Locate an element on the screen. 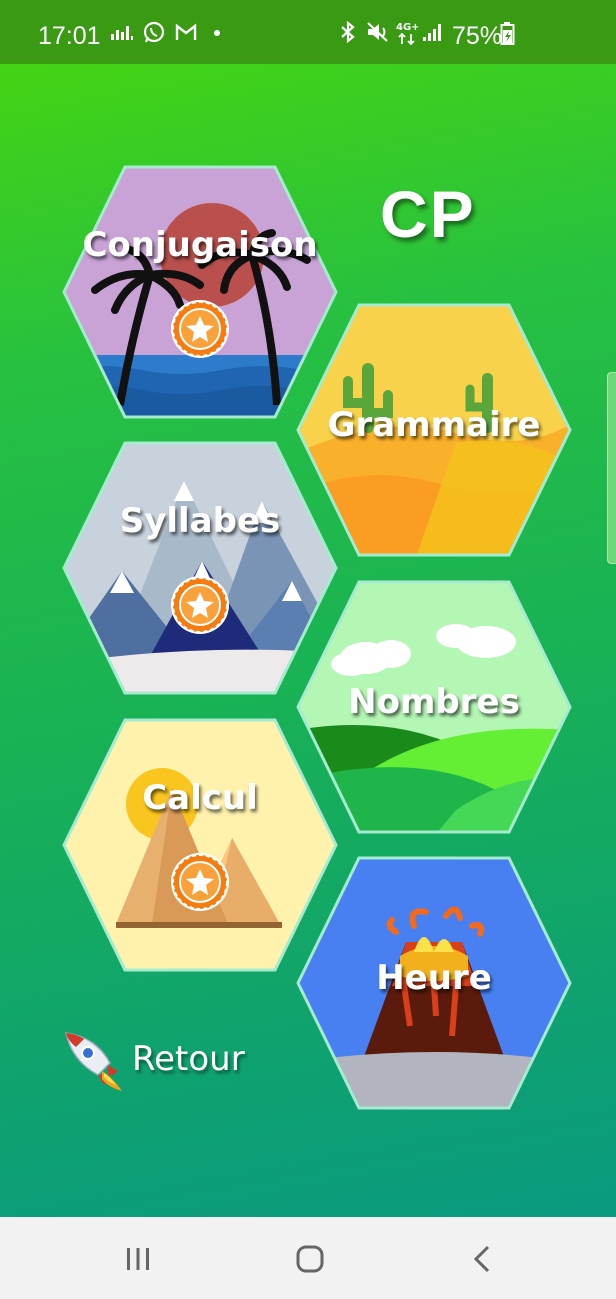  back-icon is located at coordinates (482, 1259).